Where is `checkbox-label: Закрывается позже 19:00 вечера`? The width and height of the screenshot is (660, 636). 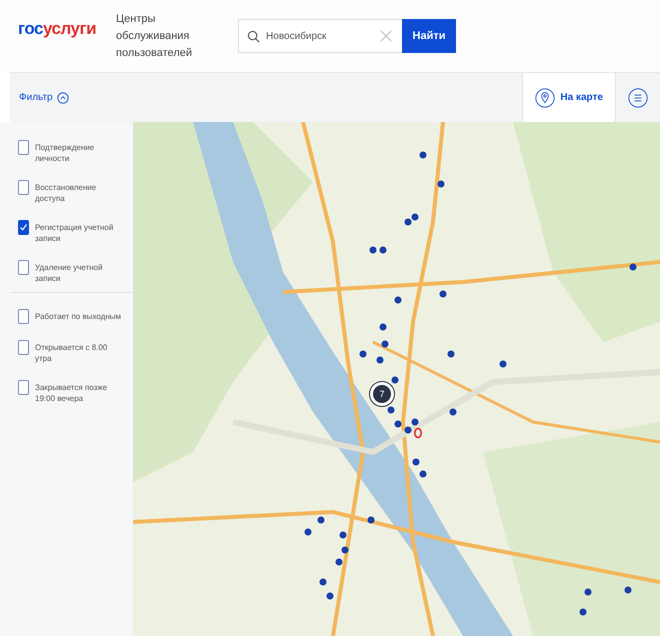 checkbox-label: Закрывается позже 19:00 вечера is located at coordinates (71, 393).